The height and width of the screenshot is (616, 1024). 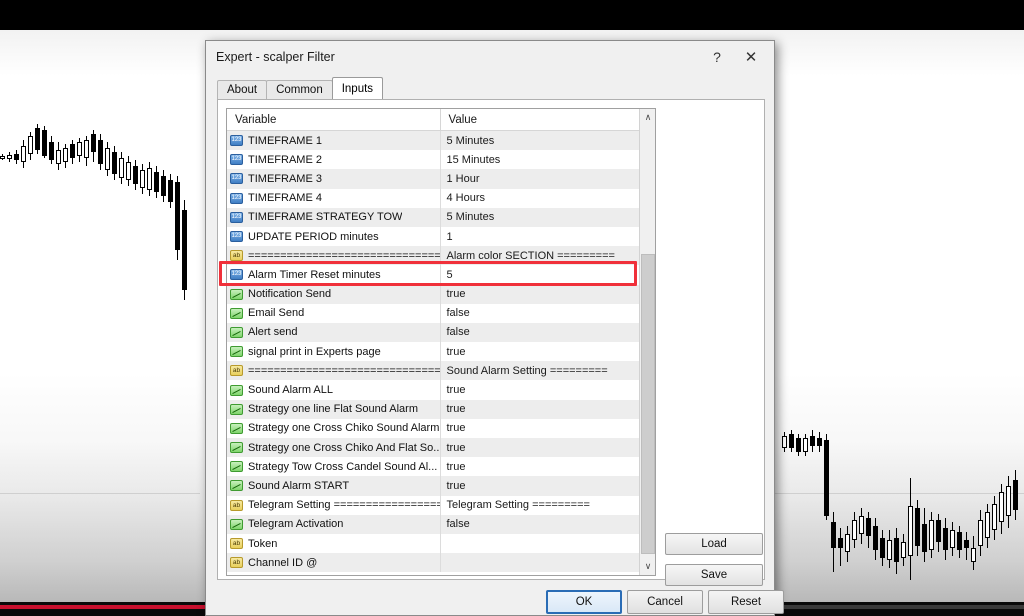 What do you see at coordinates (584, 602) in the screenshot?
I see `ok-button: OK` at bounding box center [584, 602].